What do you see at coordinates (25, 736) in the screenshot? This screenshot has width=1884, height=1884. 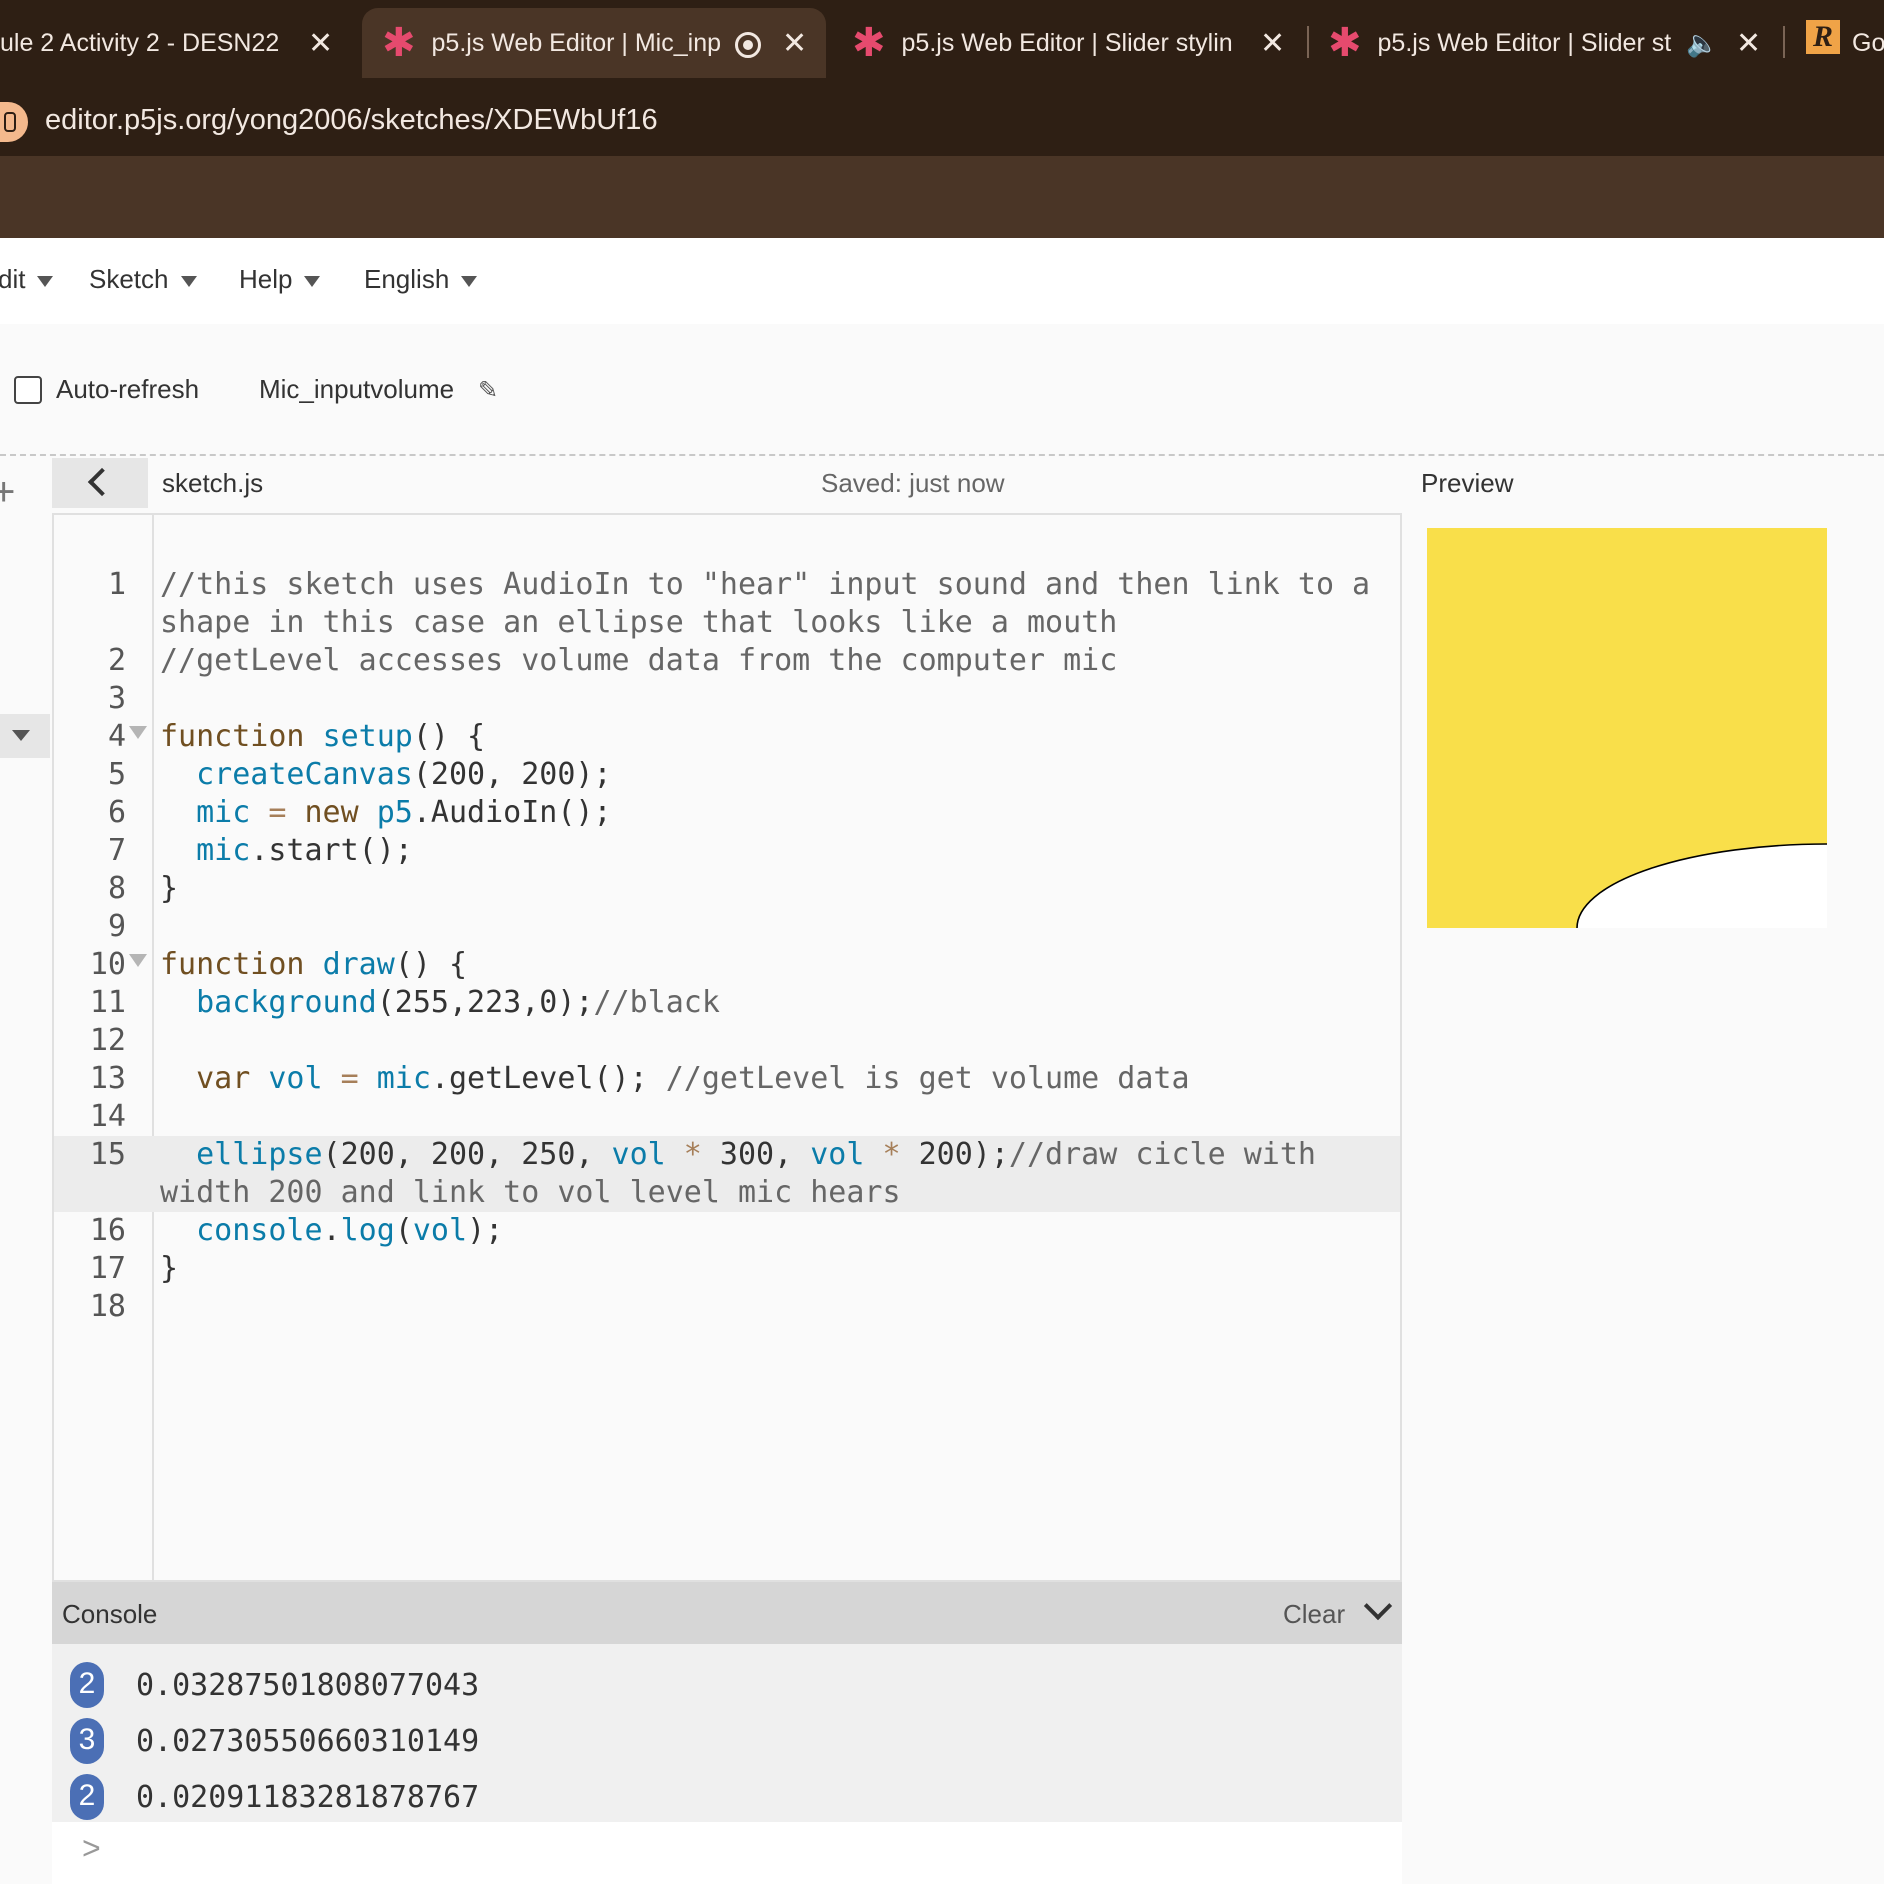 I see `sidebar-folder-toggle` at bounding box center [25, 736].